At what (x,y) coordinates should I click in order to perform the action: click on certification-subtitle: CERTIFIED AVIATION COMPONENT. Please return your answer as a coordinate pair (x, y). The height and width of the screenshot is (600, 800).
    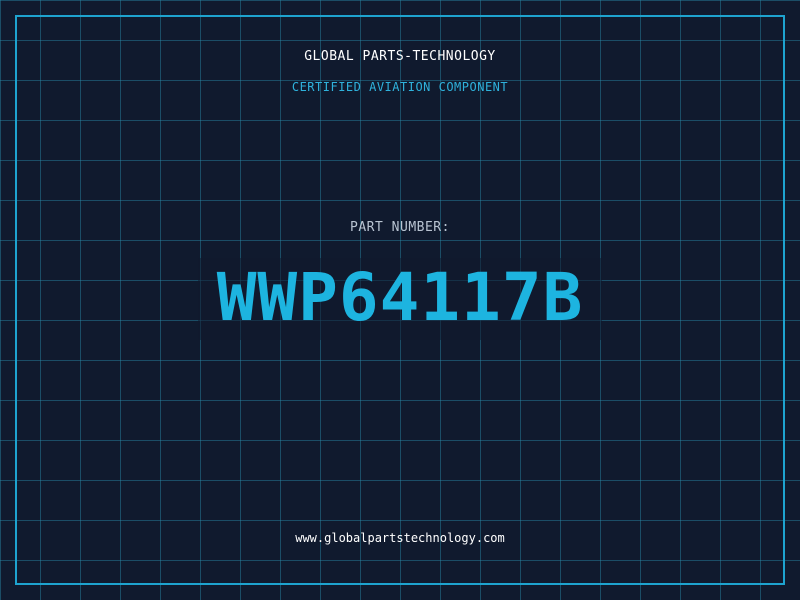
    Looking at the image, I should click on (400, 87).